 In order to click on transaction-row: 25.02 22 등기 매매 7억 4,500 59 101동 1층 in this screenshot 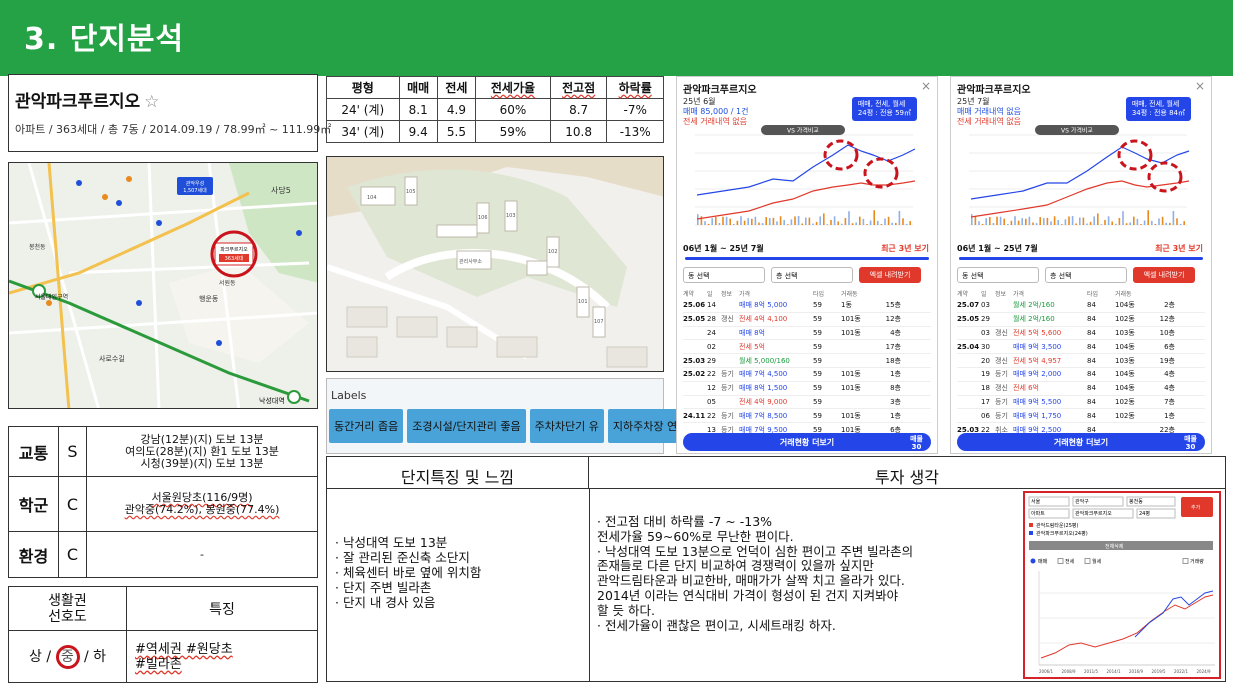, I will do `click(807, 375)`.